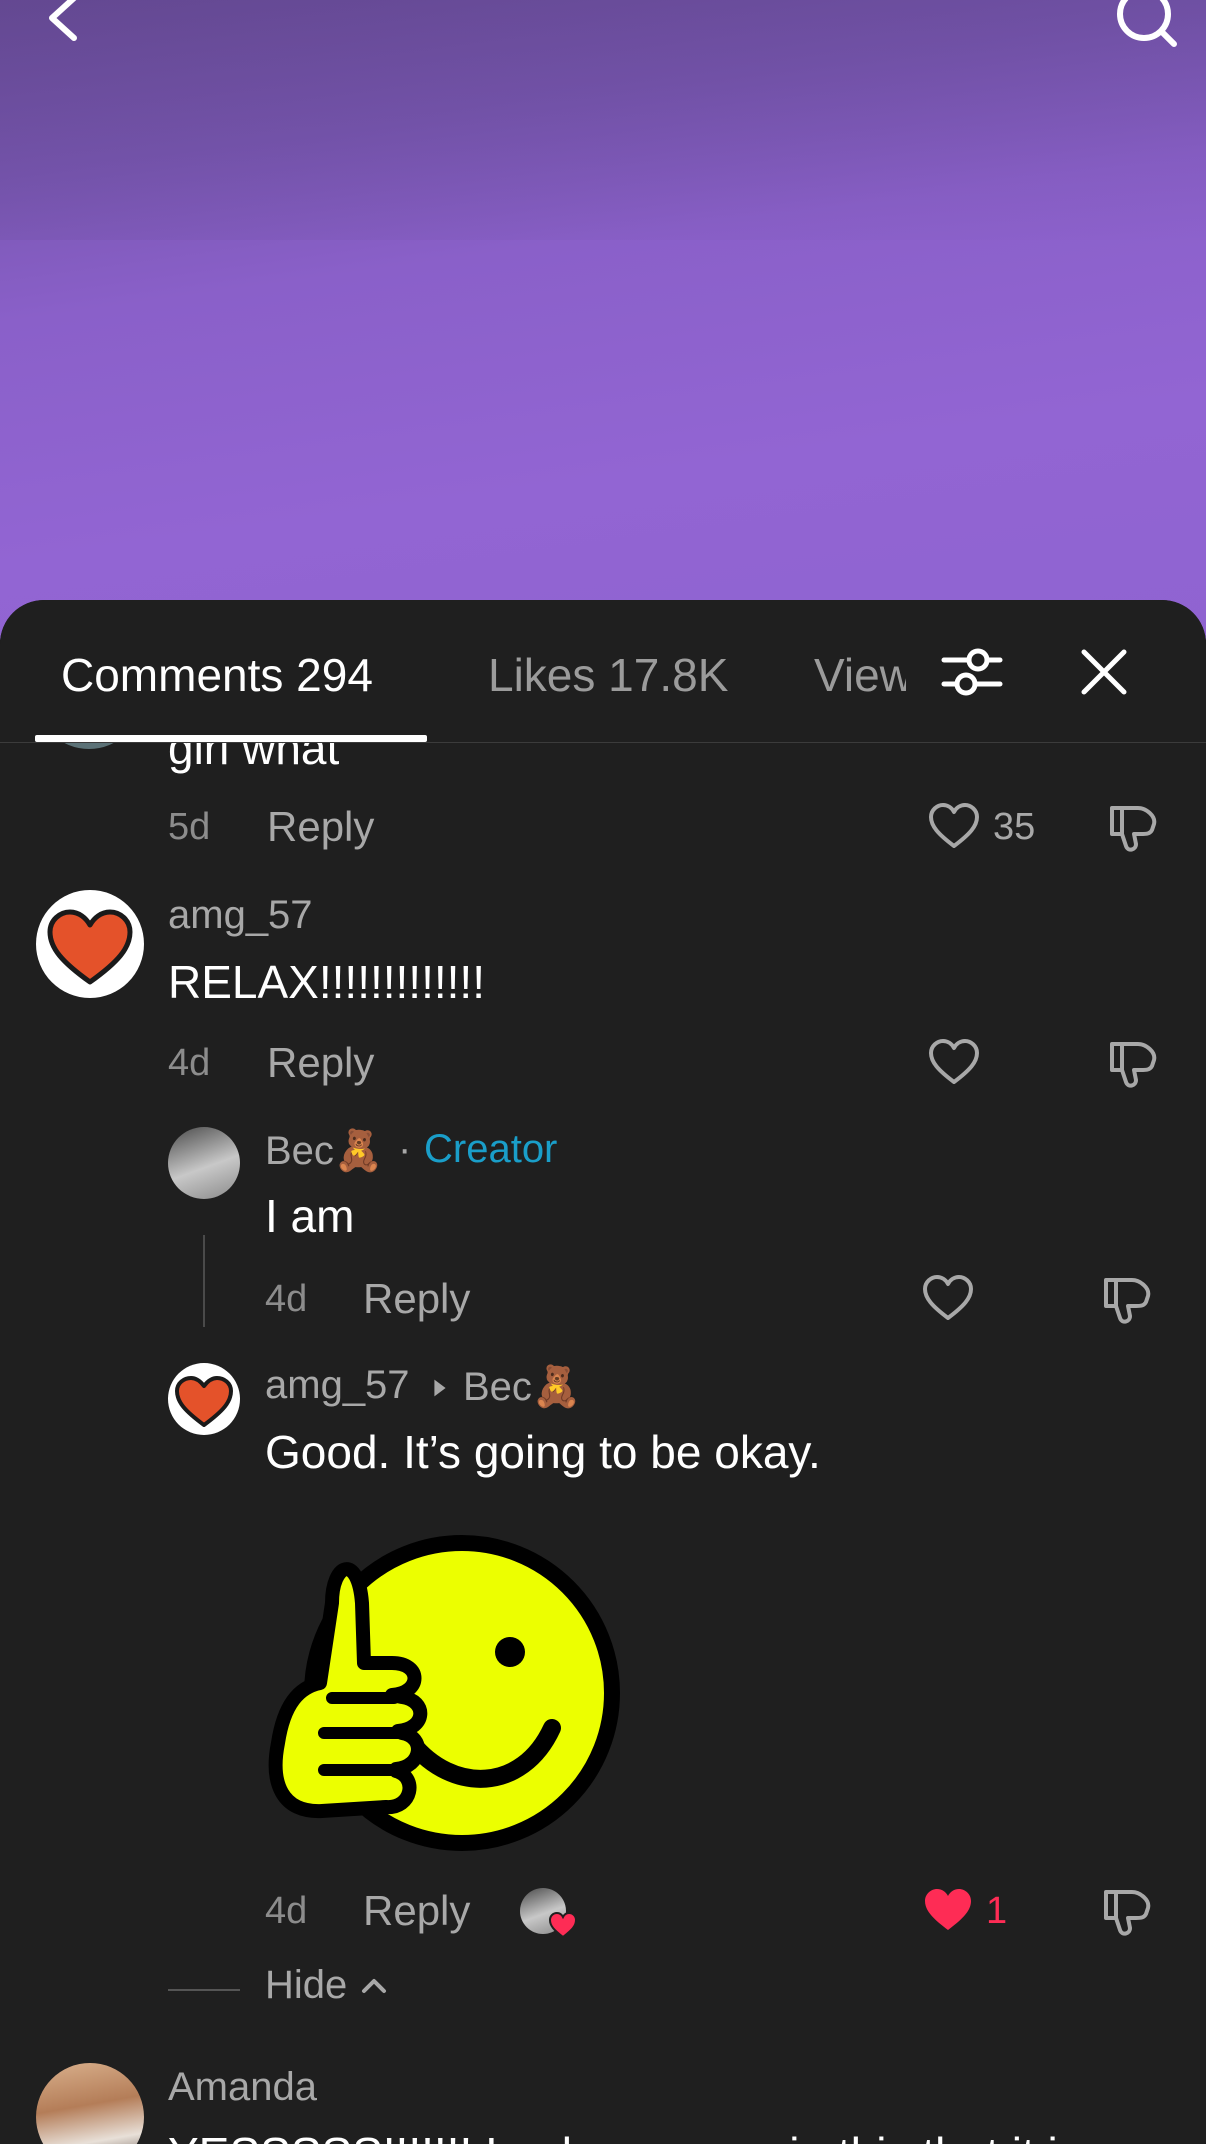  I want to click on sliders-icon, so click(972, 672).